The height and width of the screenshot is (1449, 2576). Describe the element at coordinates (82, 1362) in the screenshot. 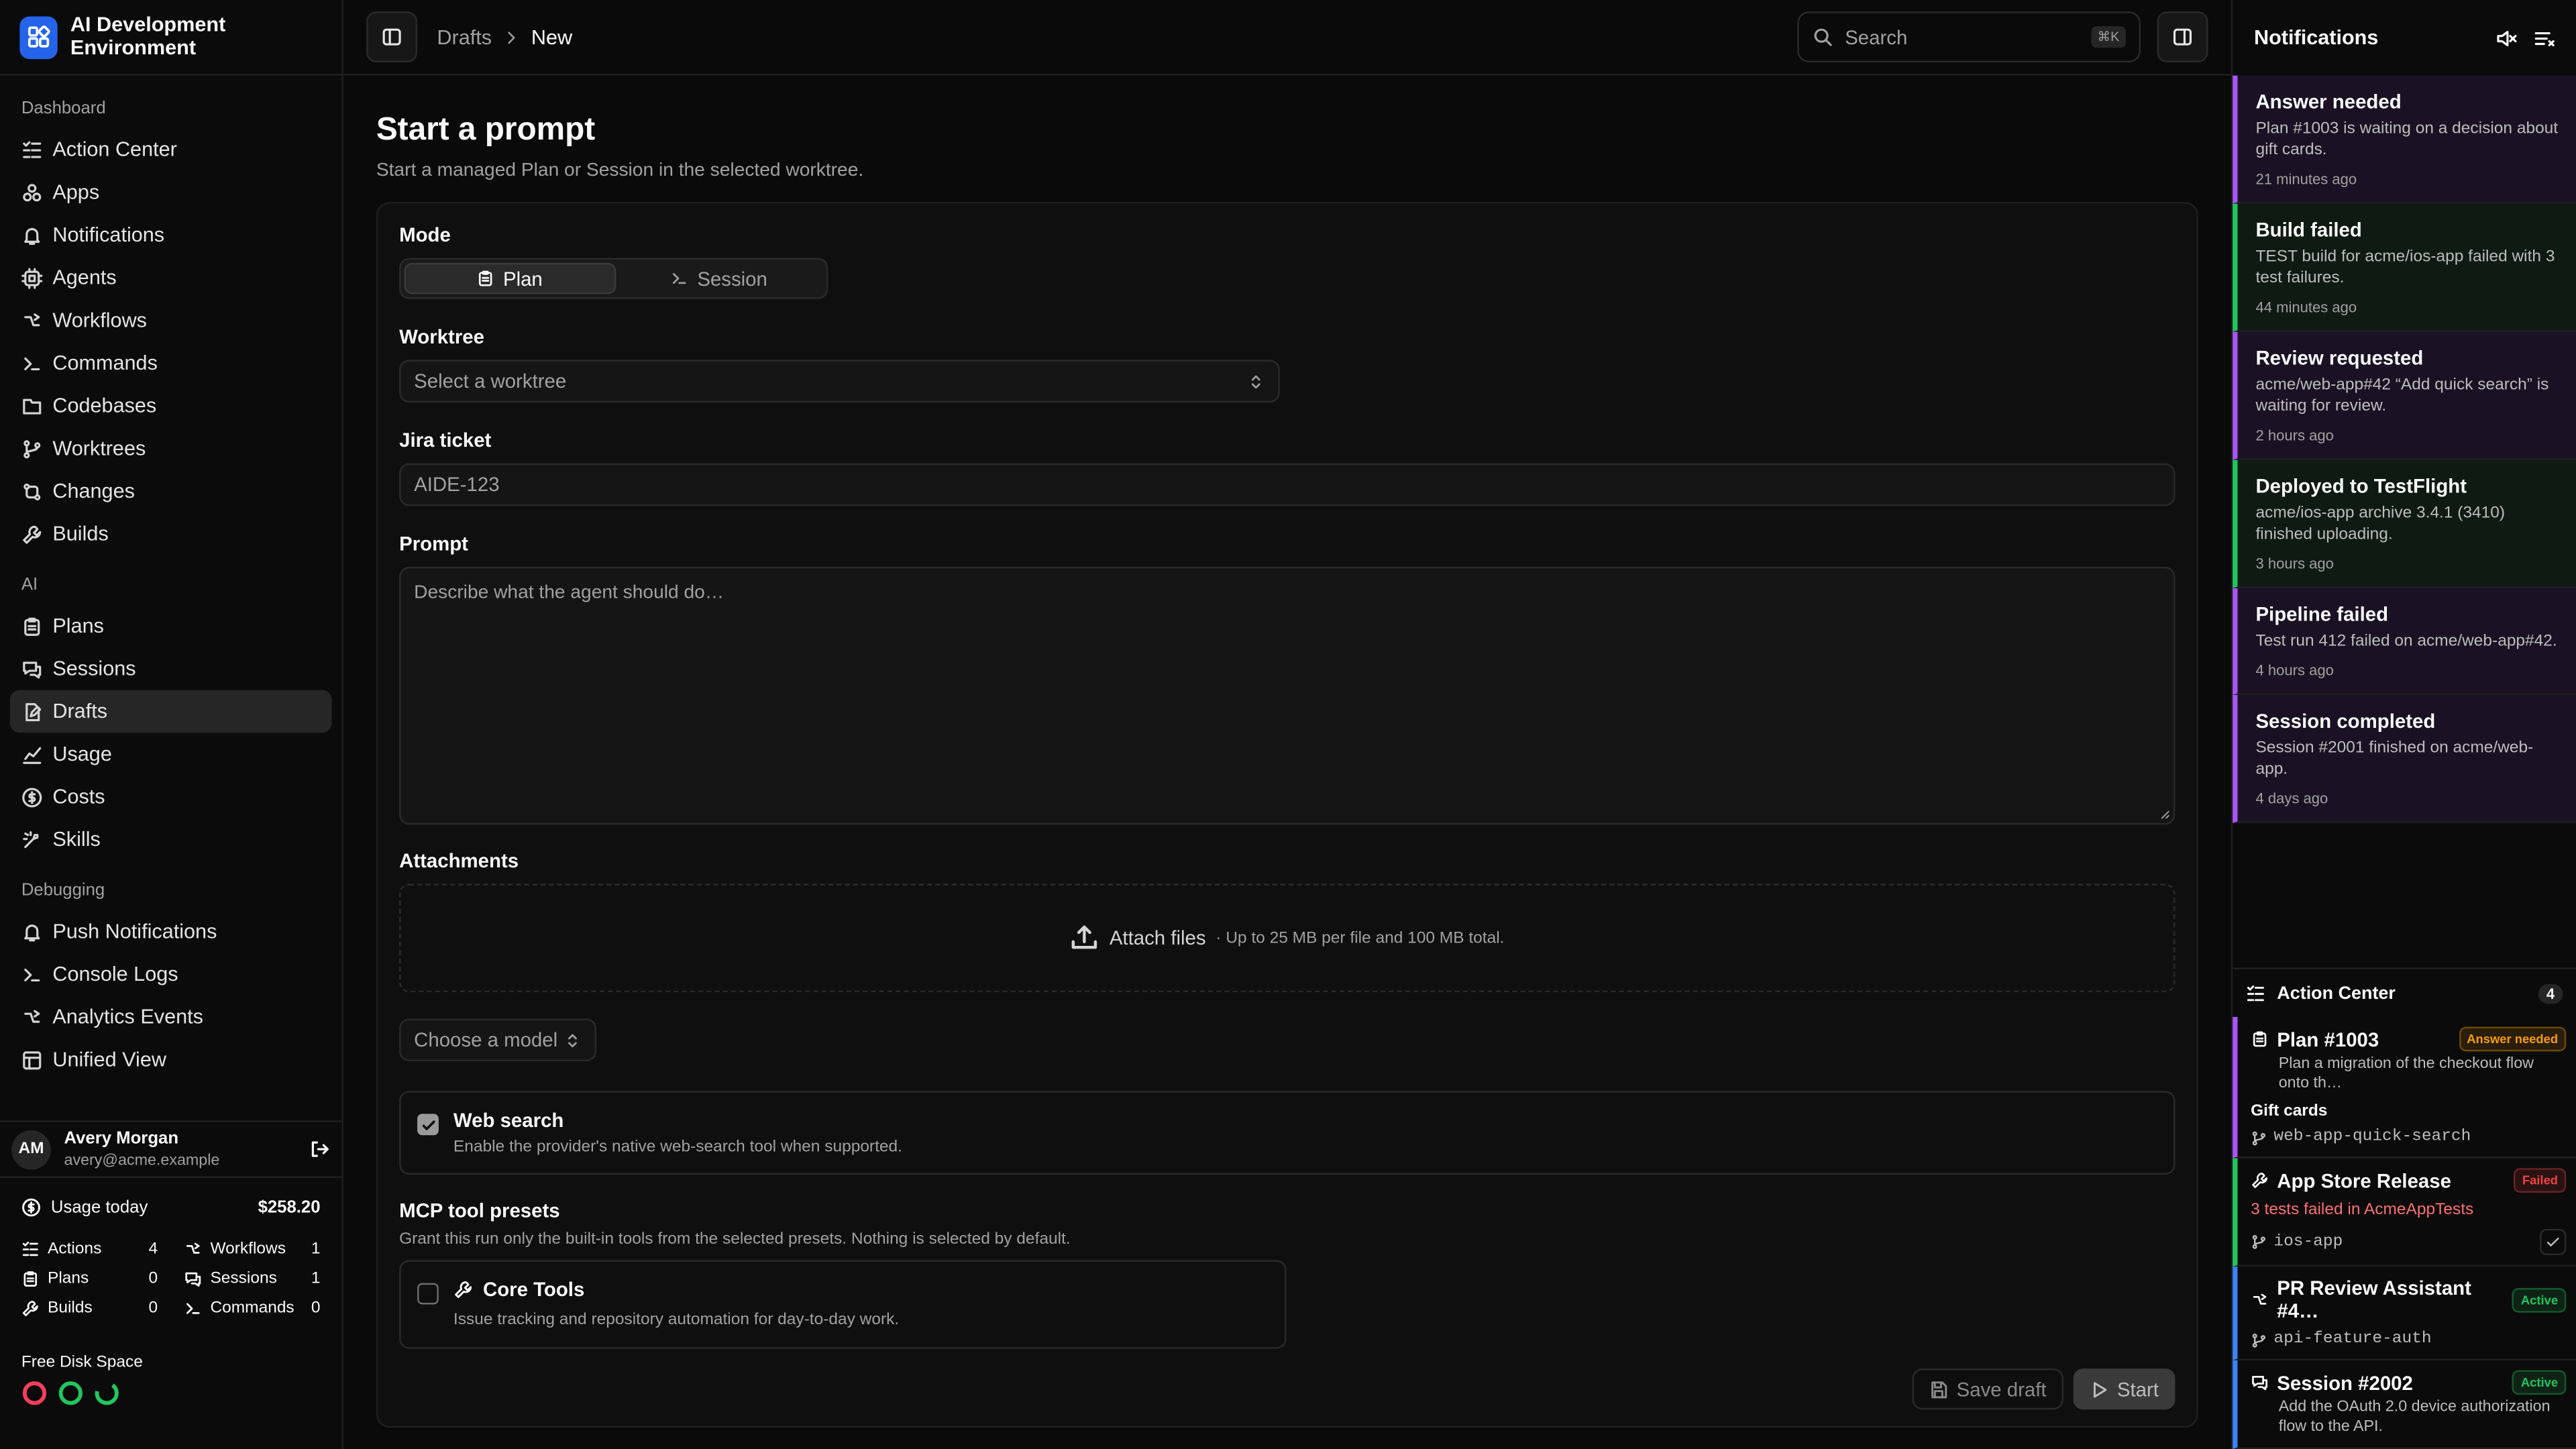

I see `disk-label: Free Disk Space` at that location.